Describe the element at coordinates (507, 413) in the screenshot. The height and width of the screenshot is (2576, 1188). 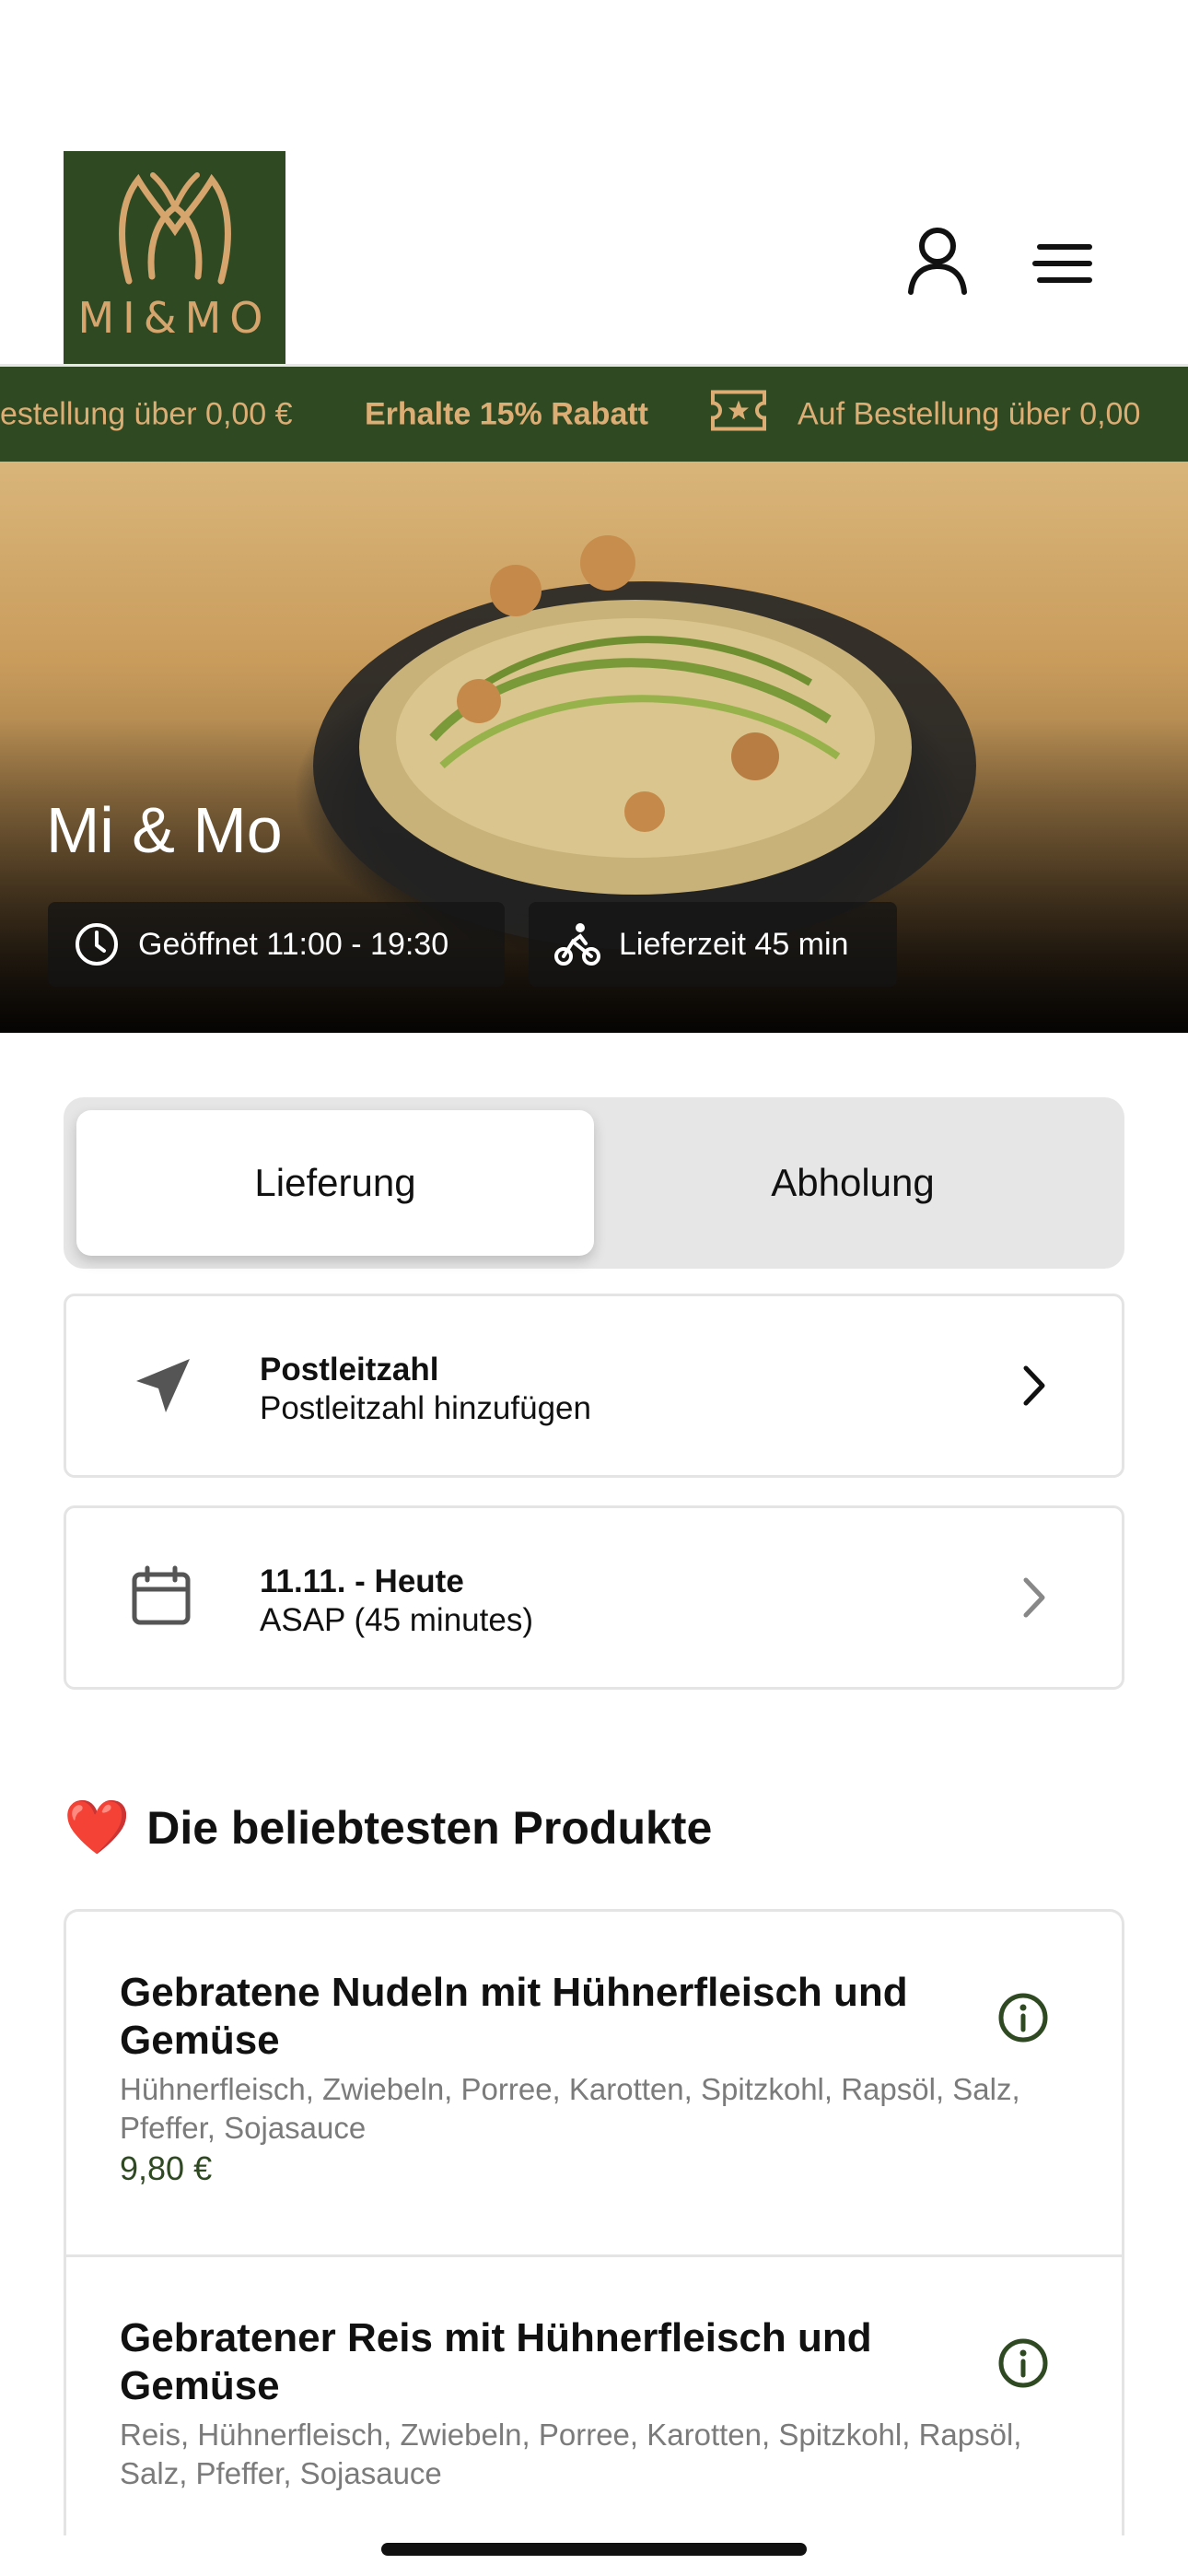
I see `promo-highlight: Erhalte 15% Rabatt` at that location.